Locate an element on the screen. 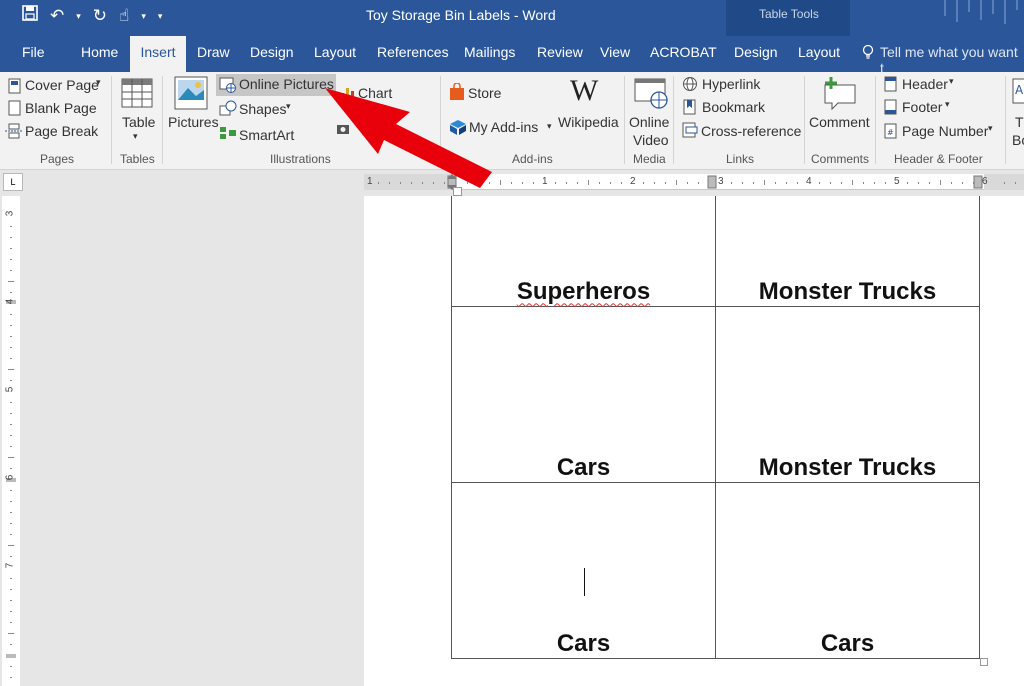 The height and width of the screenshot is (686, 1024). table-dropdown-icon: ▾ is located at coordinates (135, 136).